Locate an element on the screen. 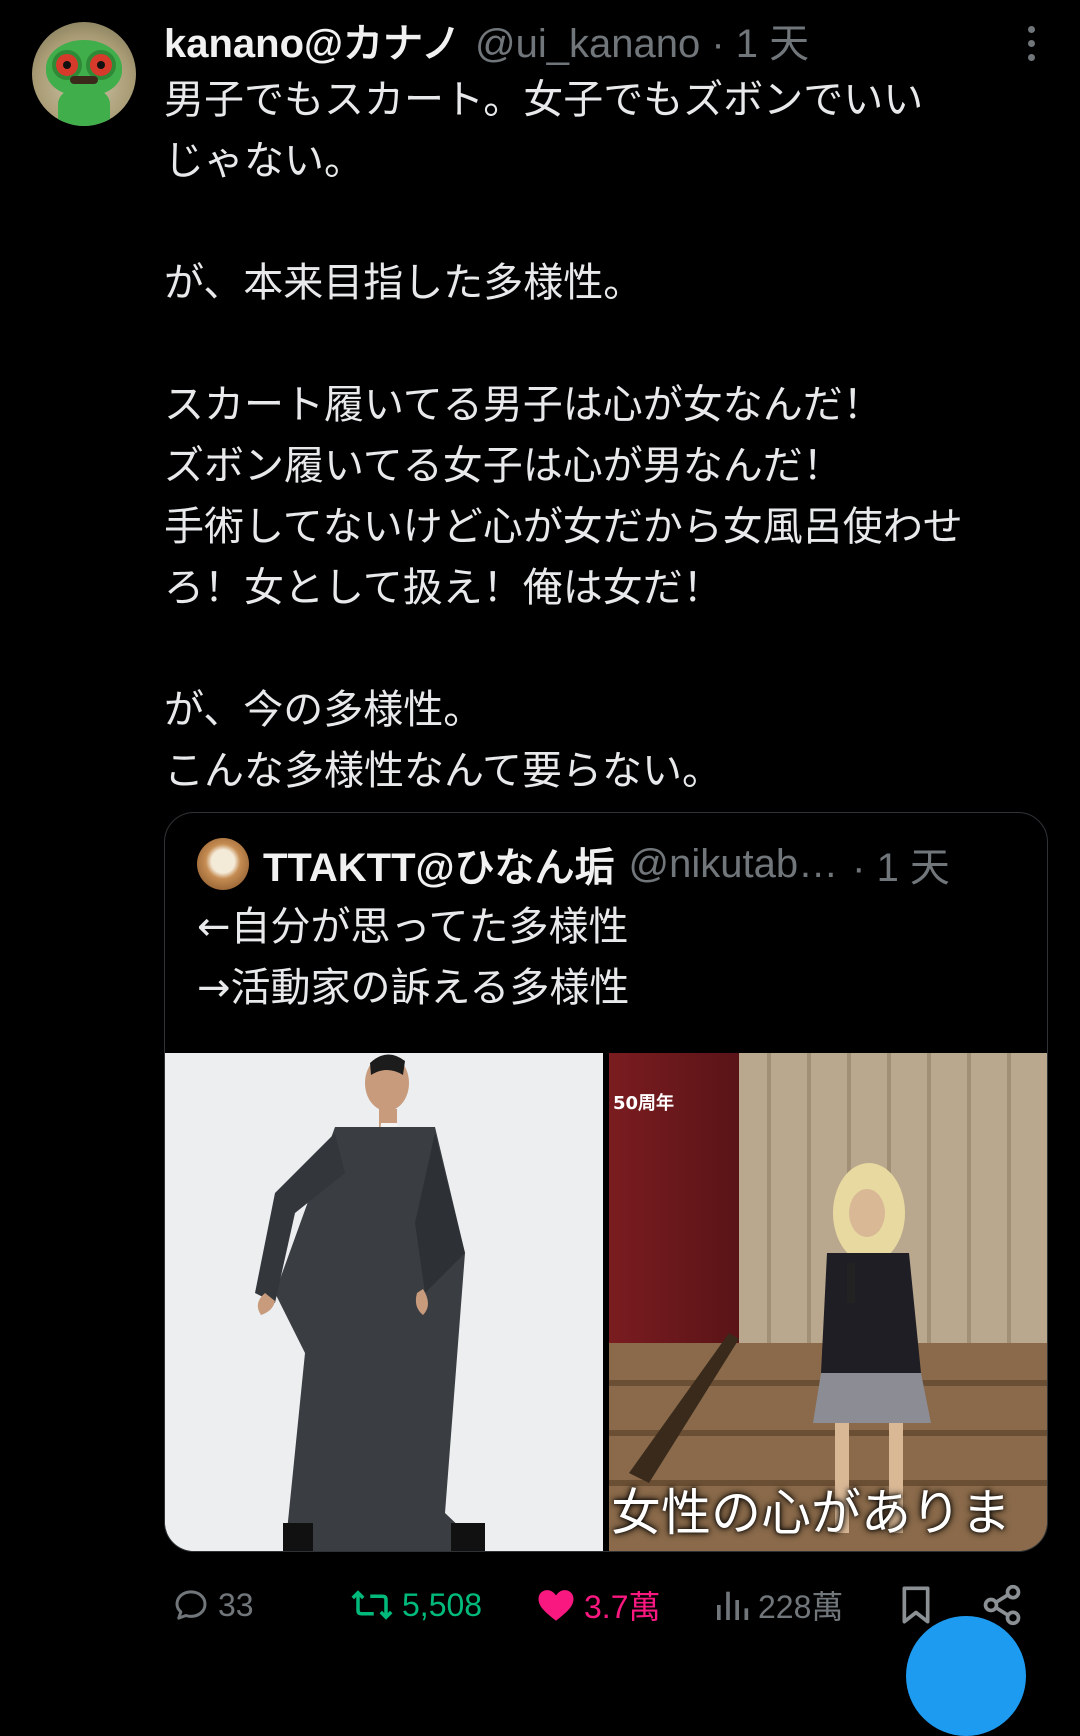 The height and width of the screenshot is (1736, 1080). reply-count: 33 is located at coordinates (236, 1604).